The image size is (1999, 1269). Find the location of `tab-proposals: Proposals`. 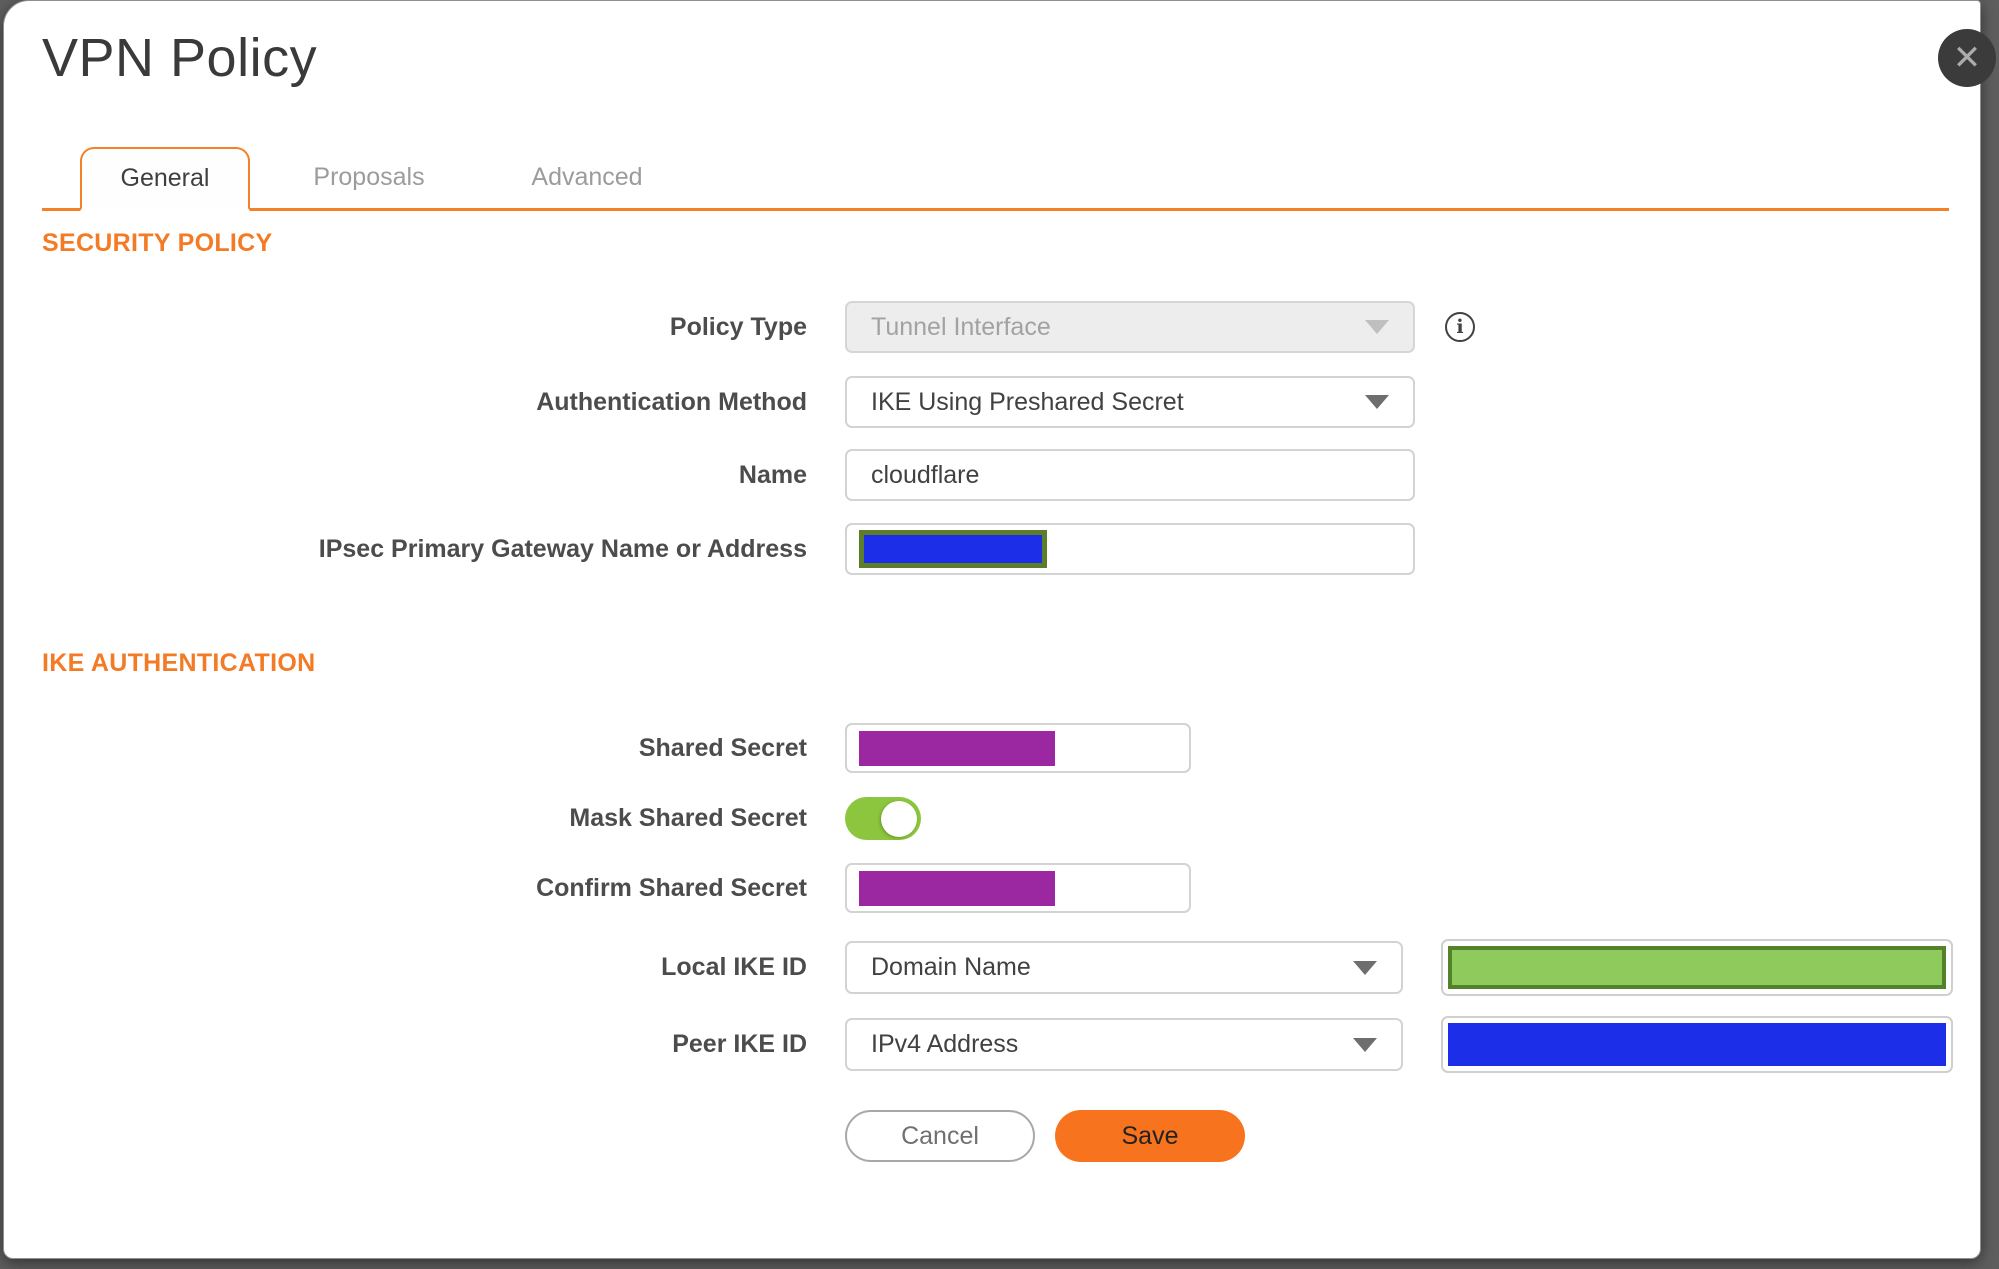

tab-proposals: Proposals is located at coordinates (369, 177).